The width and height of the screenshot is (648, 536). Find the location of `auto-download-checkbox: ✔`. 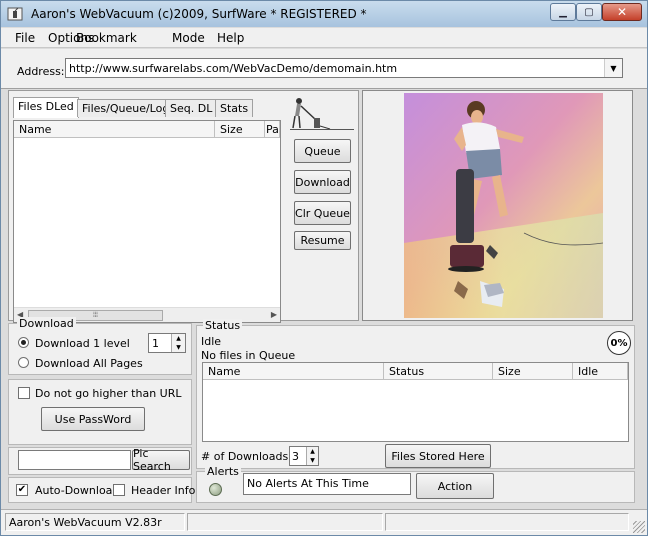

auto-download-checkbox: ✔ is located at coordinates (22, 490).